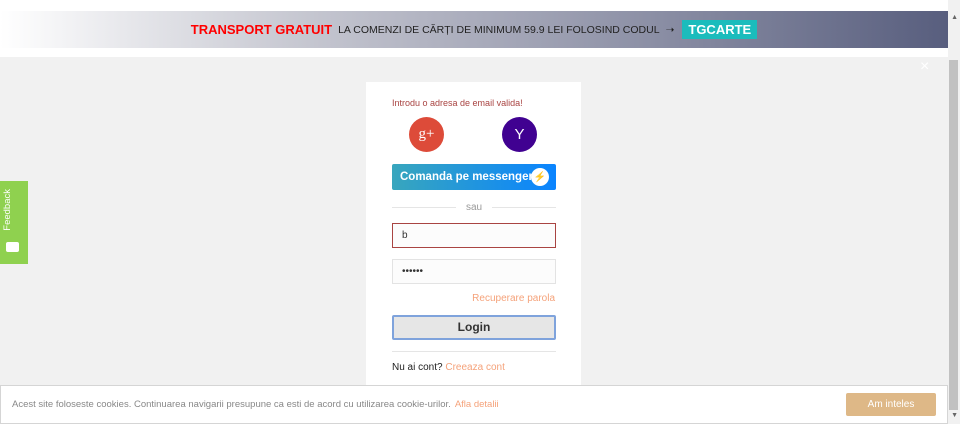 The height and width of the screenshot is (424, 960). I want to click on or-label: sau, so click(474, 207).